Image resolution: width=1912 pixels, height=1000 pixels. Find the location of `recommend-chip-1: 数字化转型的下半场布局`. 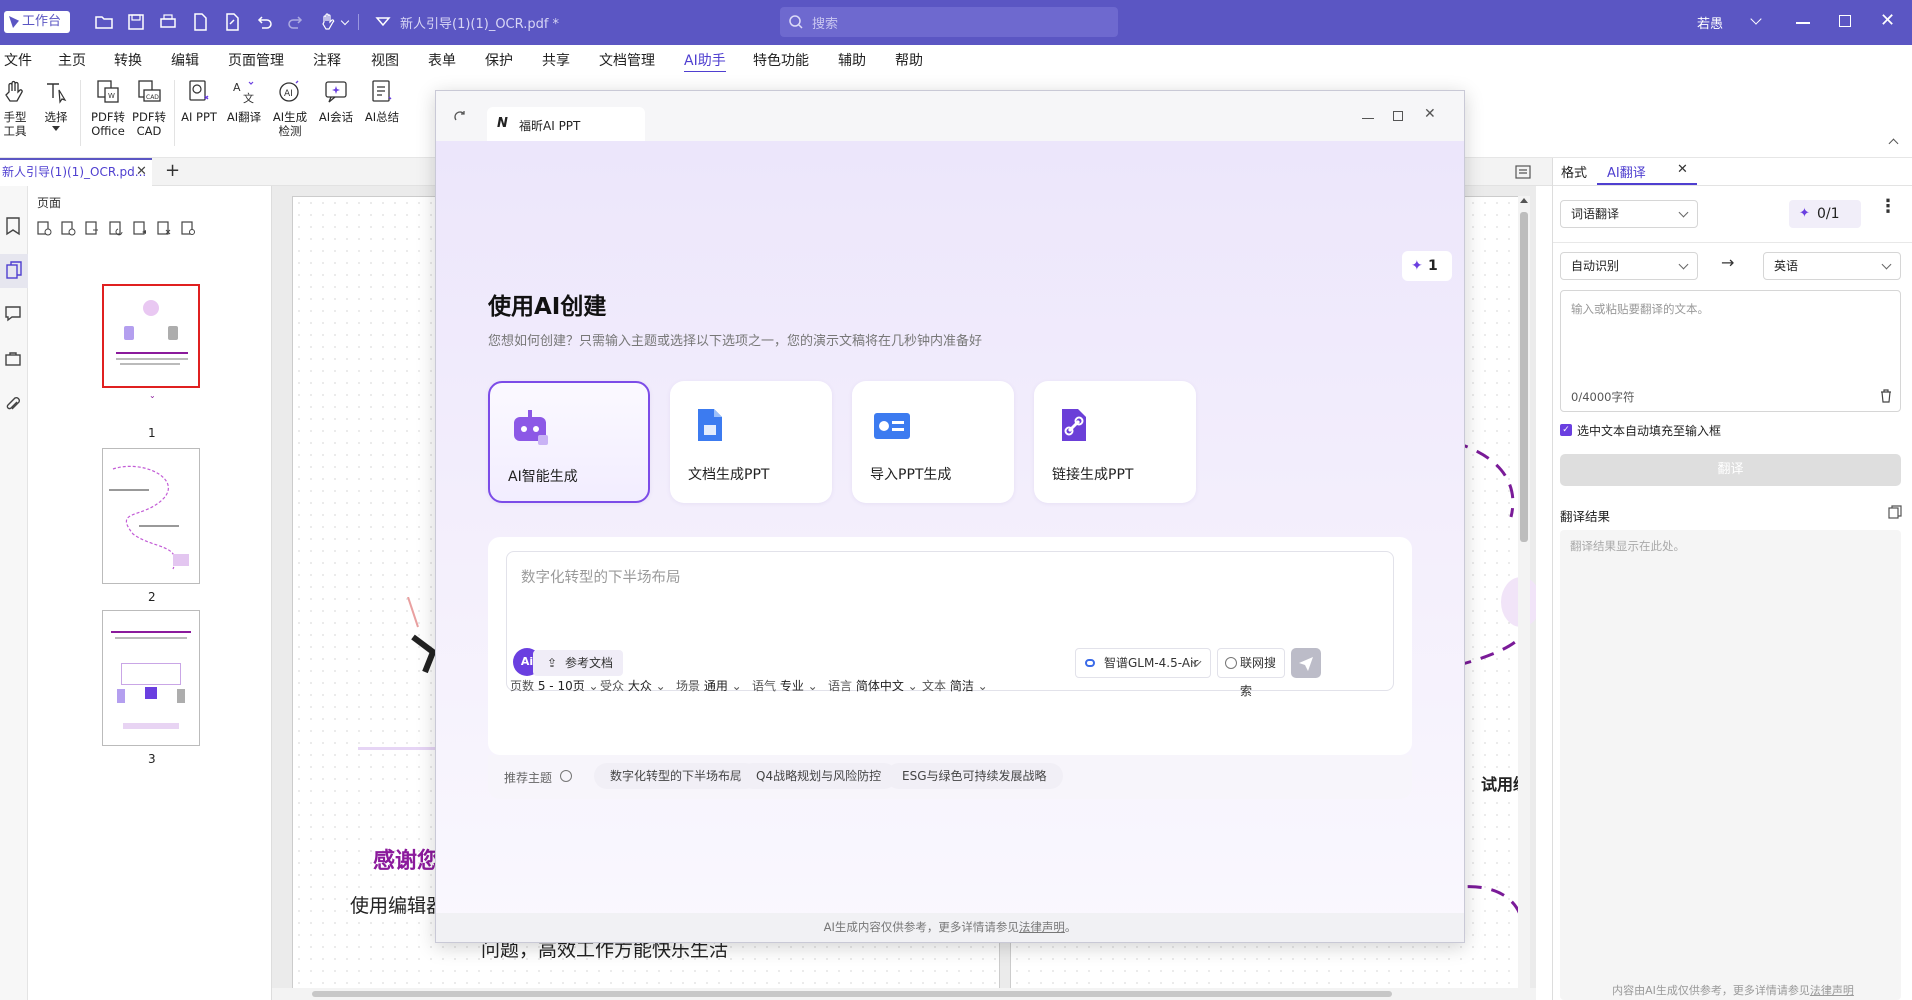

recommend-chip-1: 数字化转型的下半场布局 is located at coordinates (676, 776).